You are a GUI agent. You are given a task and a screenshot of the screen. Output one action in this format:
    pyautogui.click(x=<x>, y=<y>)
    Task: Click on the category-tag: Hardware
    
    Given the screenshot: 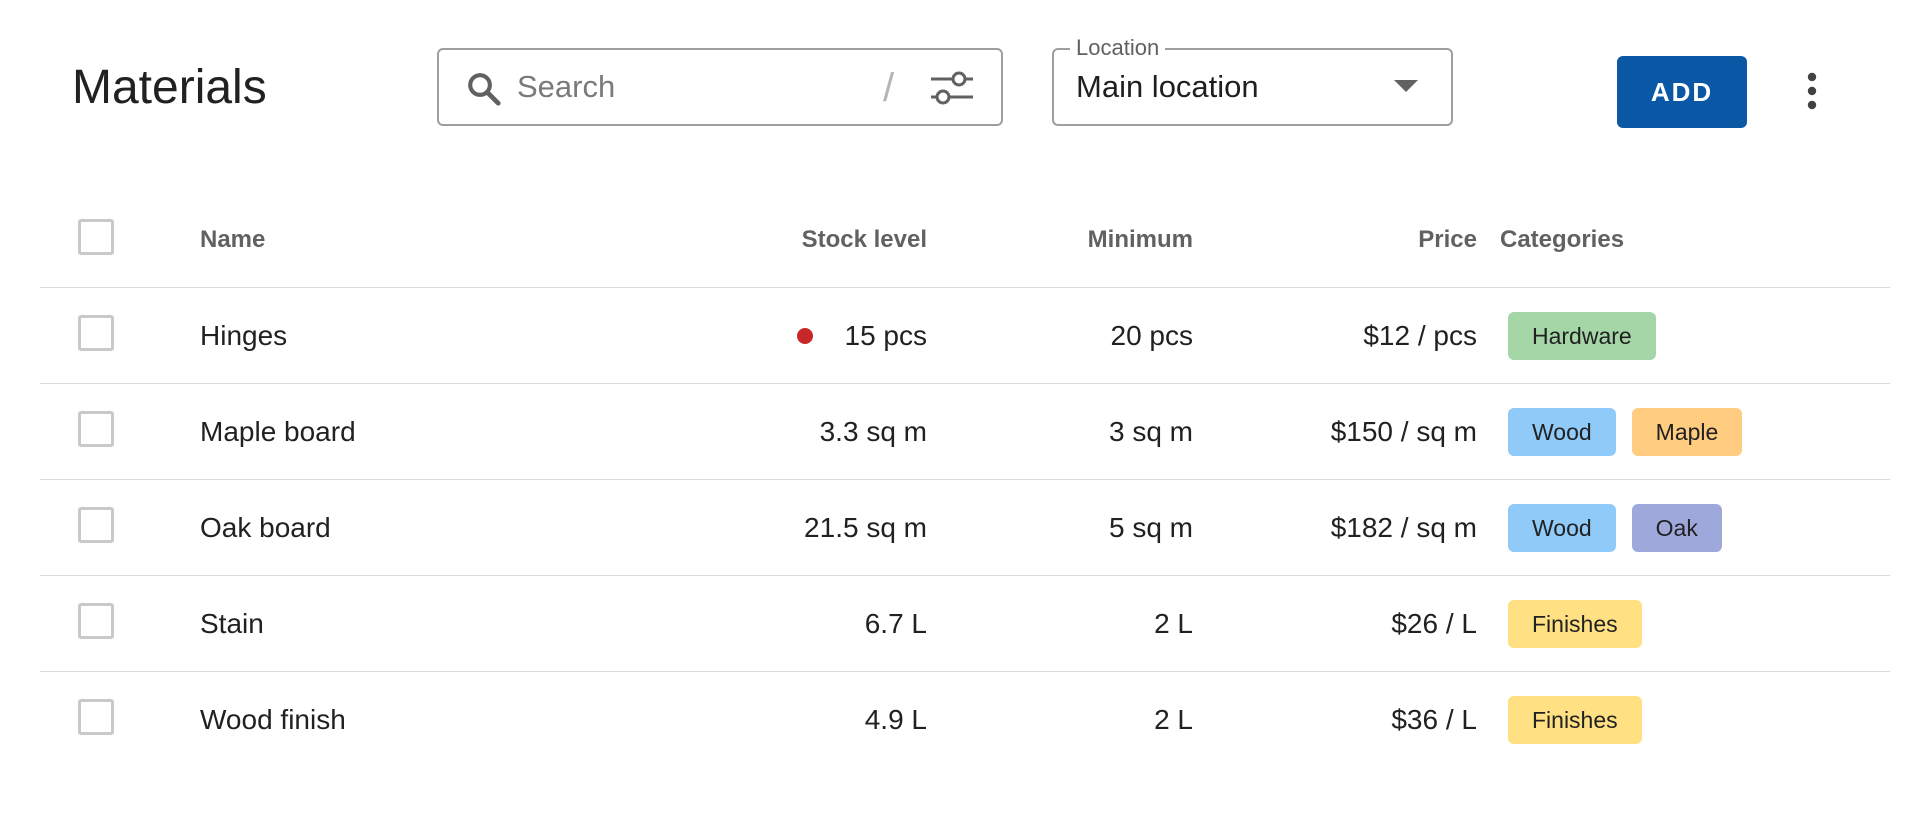 What is the action you would take?
    pyautogui.click(x=1582, y=336)
    